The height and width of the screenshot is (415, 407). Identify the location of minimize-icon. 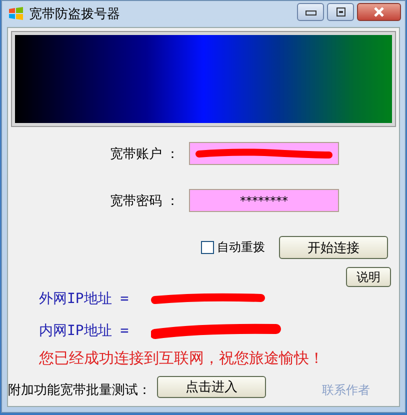
(310, 12).